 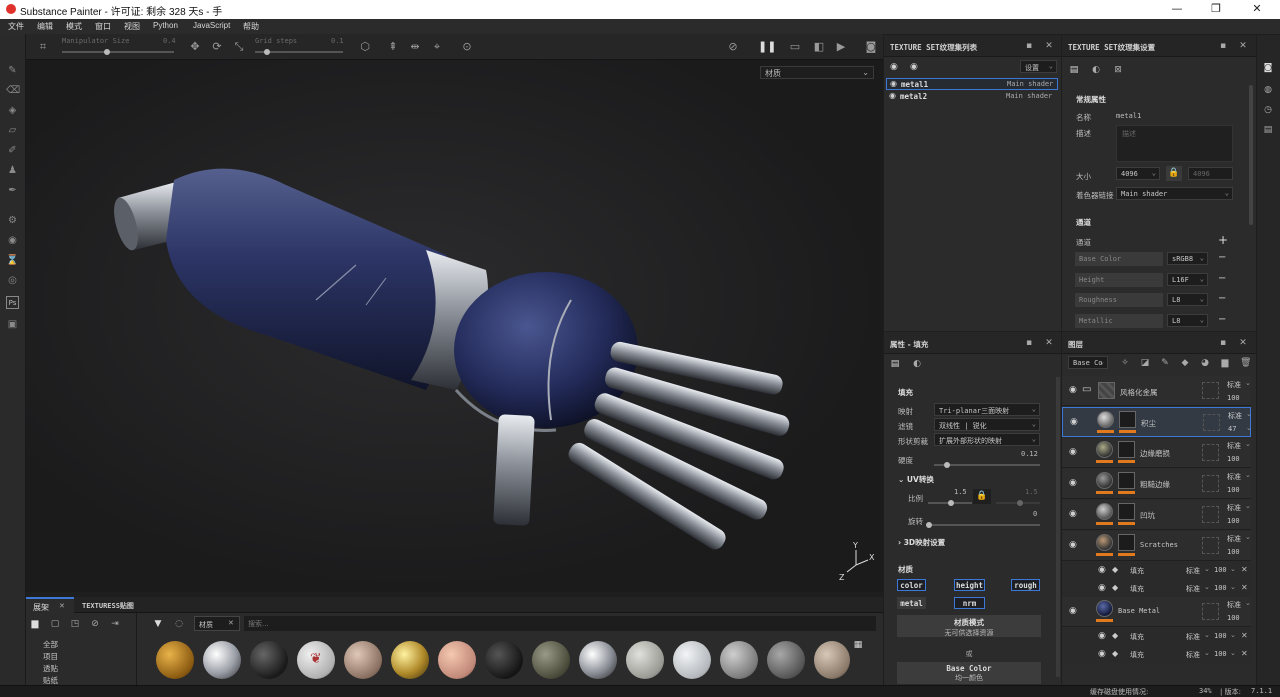 I want to click on description-field: 描述, so click(x=1174, y=143).